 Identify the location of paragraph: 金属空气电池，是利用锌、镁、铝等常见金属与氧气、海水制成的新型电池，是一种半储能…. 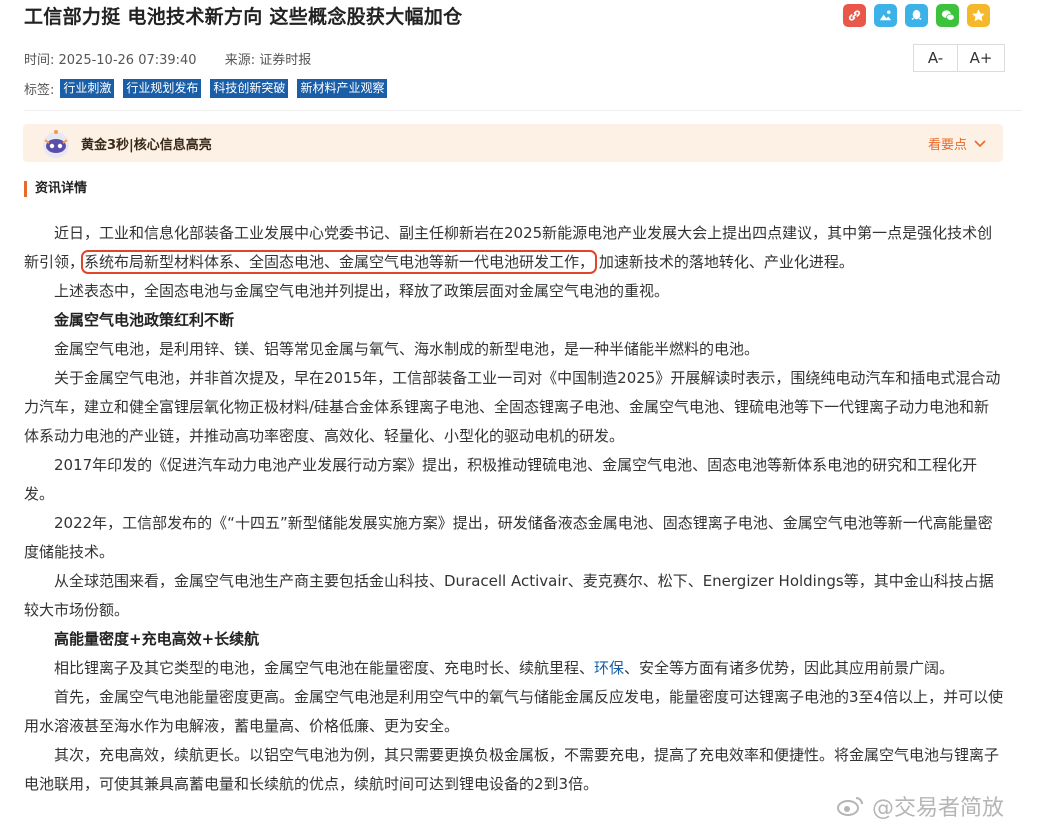
(407, 349).